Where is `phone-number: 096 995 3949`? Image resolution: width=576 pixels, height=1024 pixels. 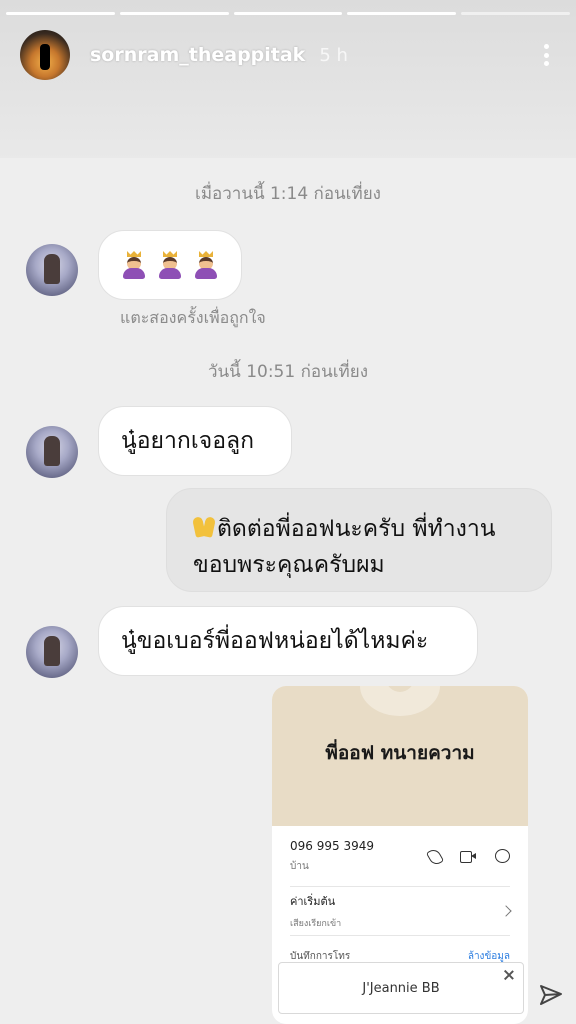
phone-number: 096 995 3949 is located at coordinates (332, 845).